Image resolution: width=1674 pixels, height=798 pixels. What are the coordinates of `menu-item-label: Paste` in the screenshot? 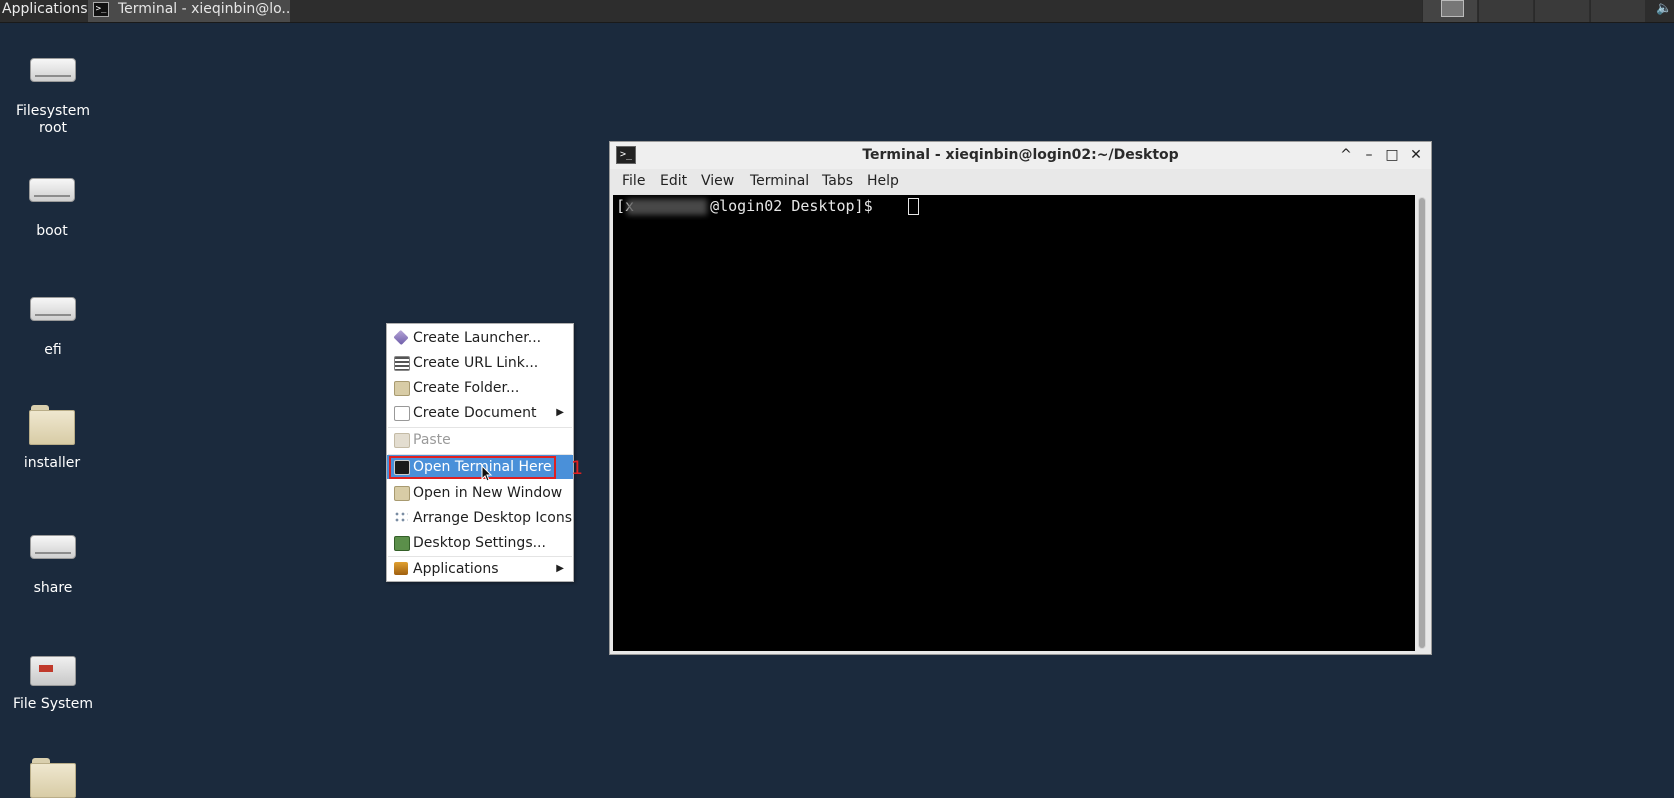 It's located at (432, 440).